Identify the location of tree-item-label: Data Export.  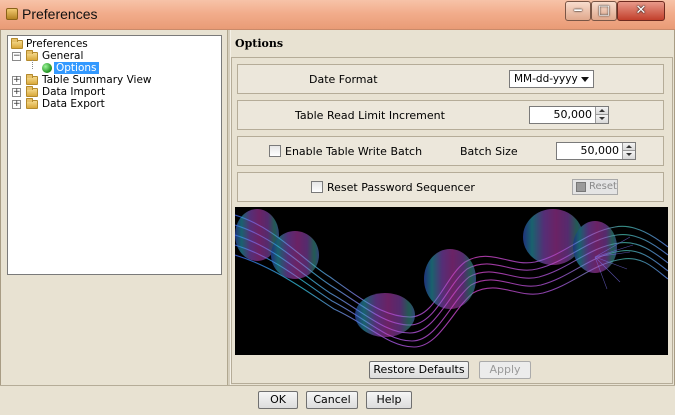
(73, 104).